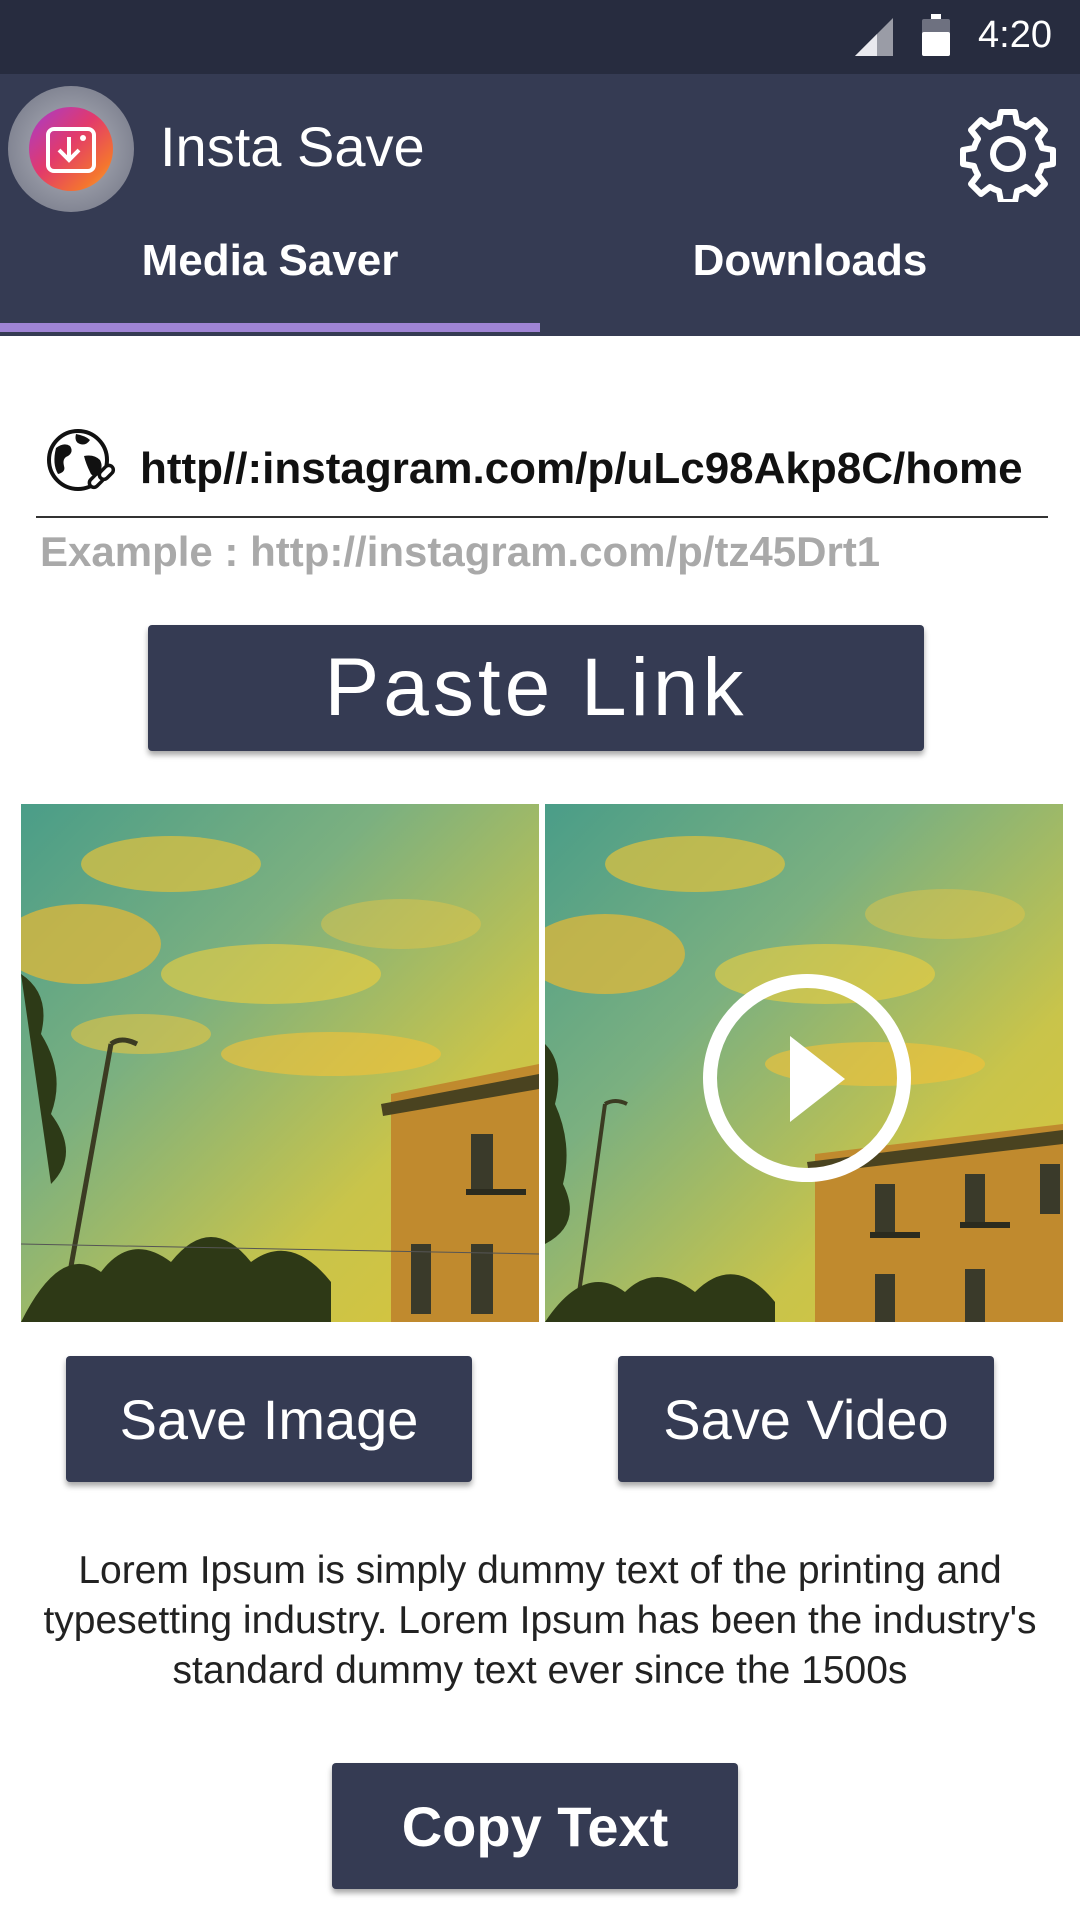 This screenshot has height=1920, width=1080. What do you see at coordinates (270, 327) in the screenshot?
I see `active-tab-indicator` at bounding box center [270, 327].